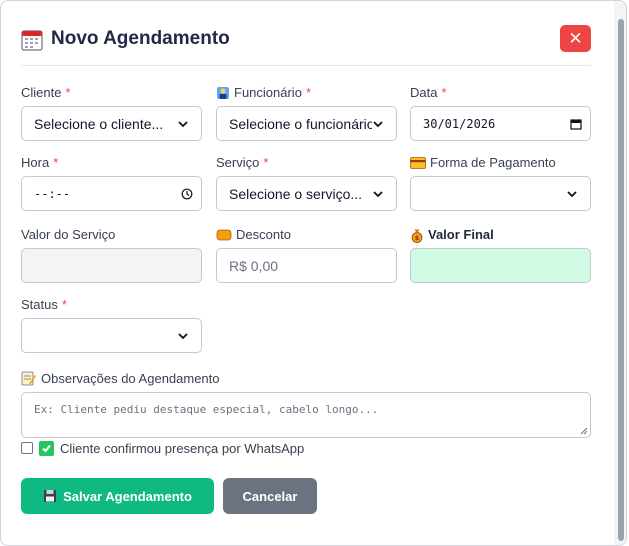 The width and height of the screenshot is (629, 546). I want to click on observacoes-label-text: Observações do Agendamento, so click(130, 378).